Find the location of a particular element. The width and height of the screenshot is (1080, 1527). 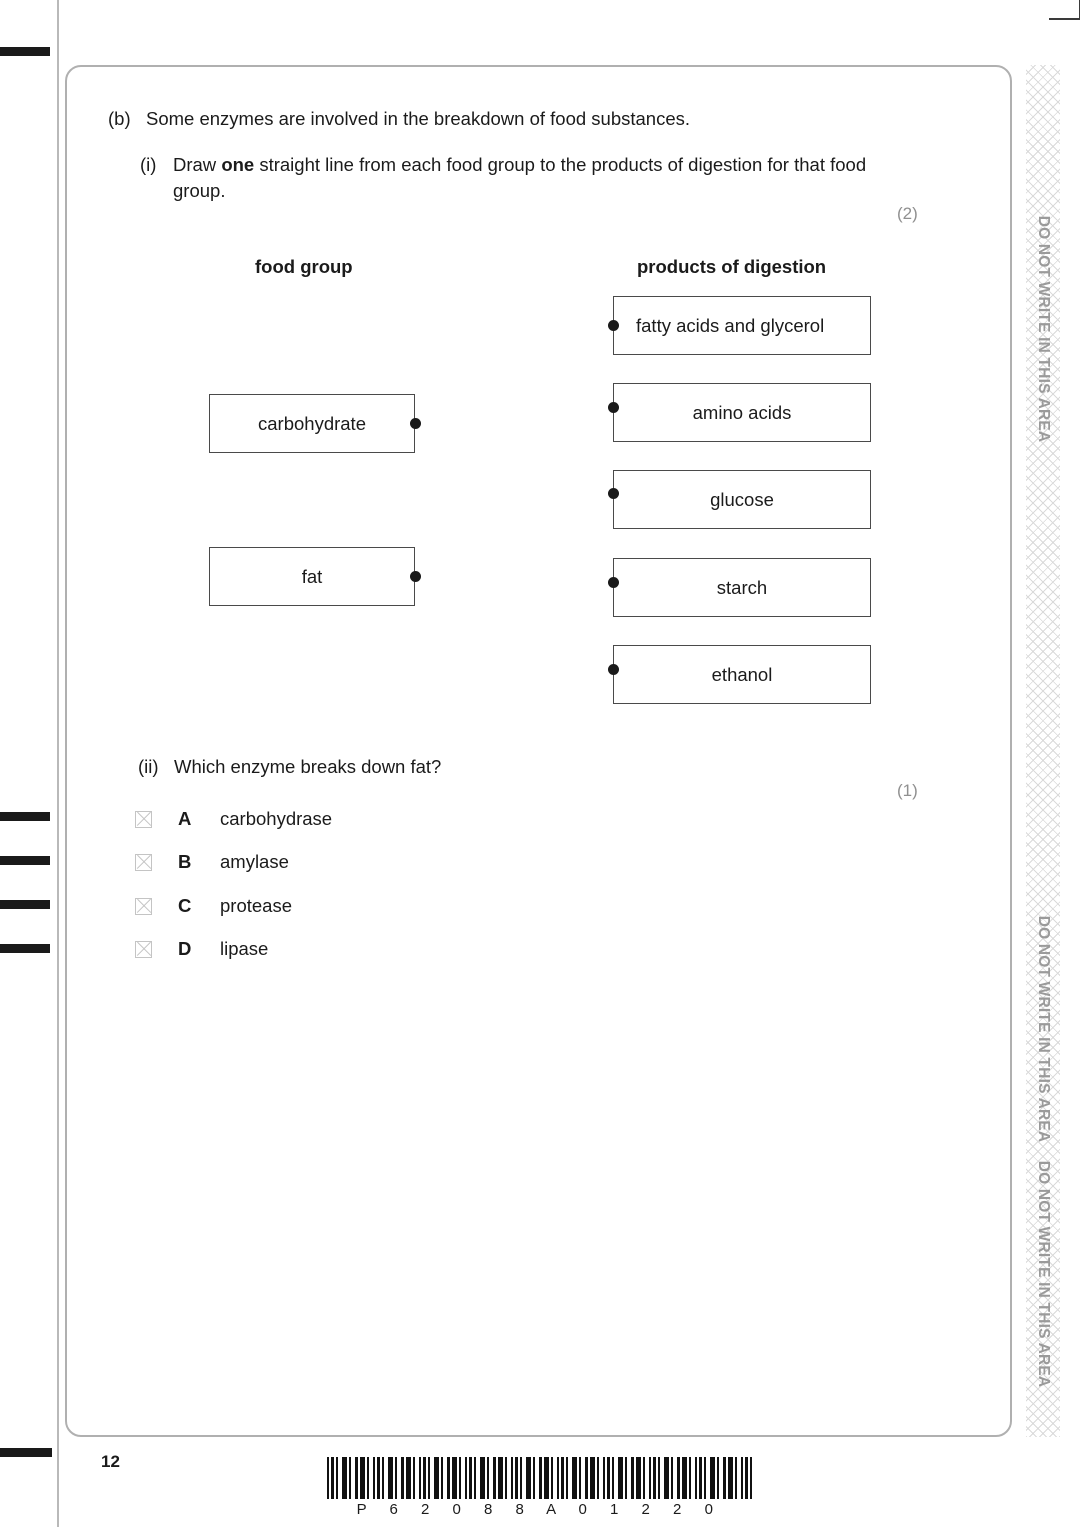

connector-dot-carbohydrate is located at coordinates (415, 423).